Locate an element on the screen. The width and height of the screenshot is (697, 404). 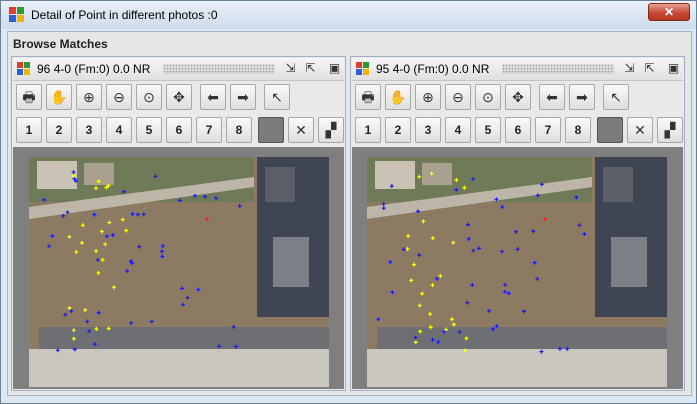
close-icon: ✕ is located at coordinates (669, 12).